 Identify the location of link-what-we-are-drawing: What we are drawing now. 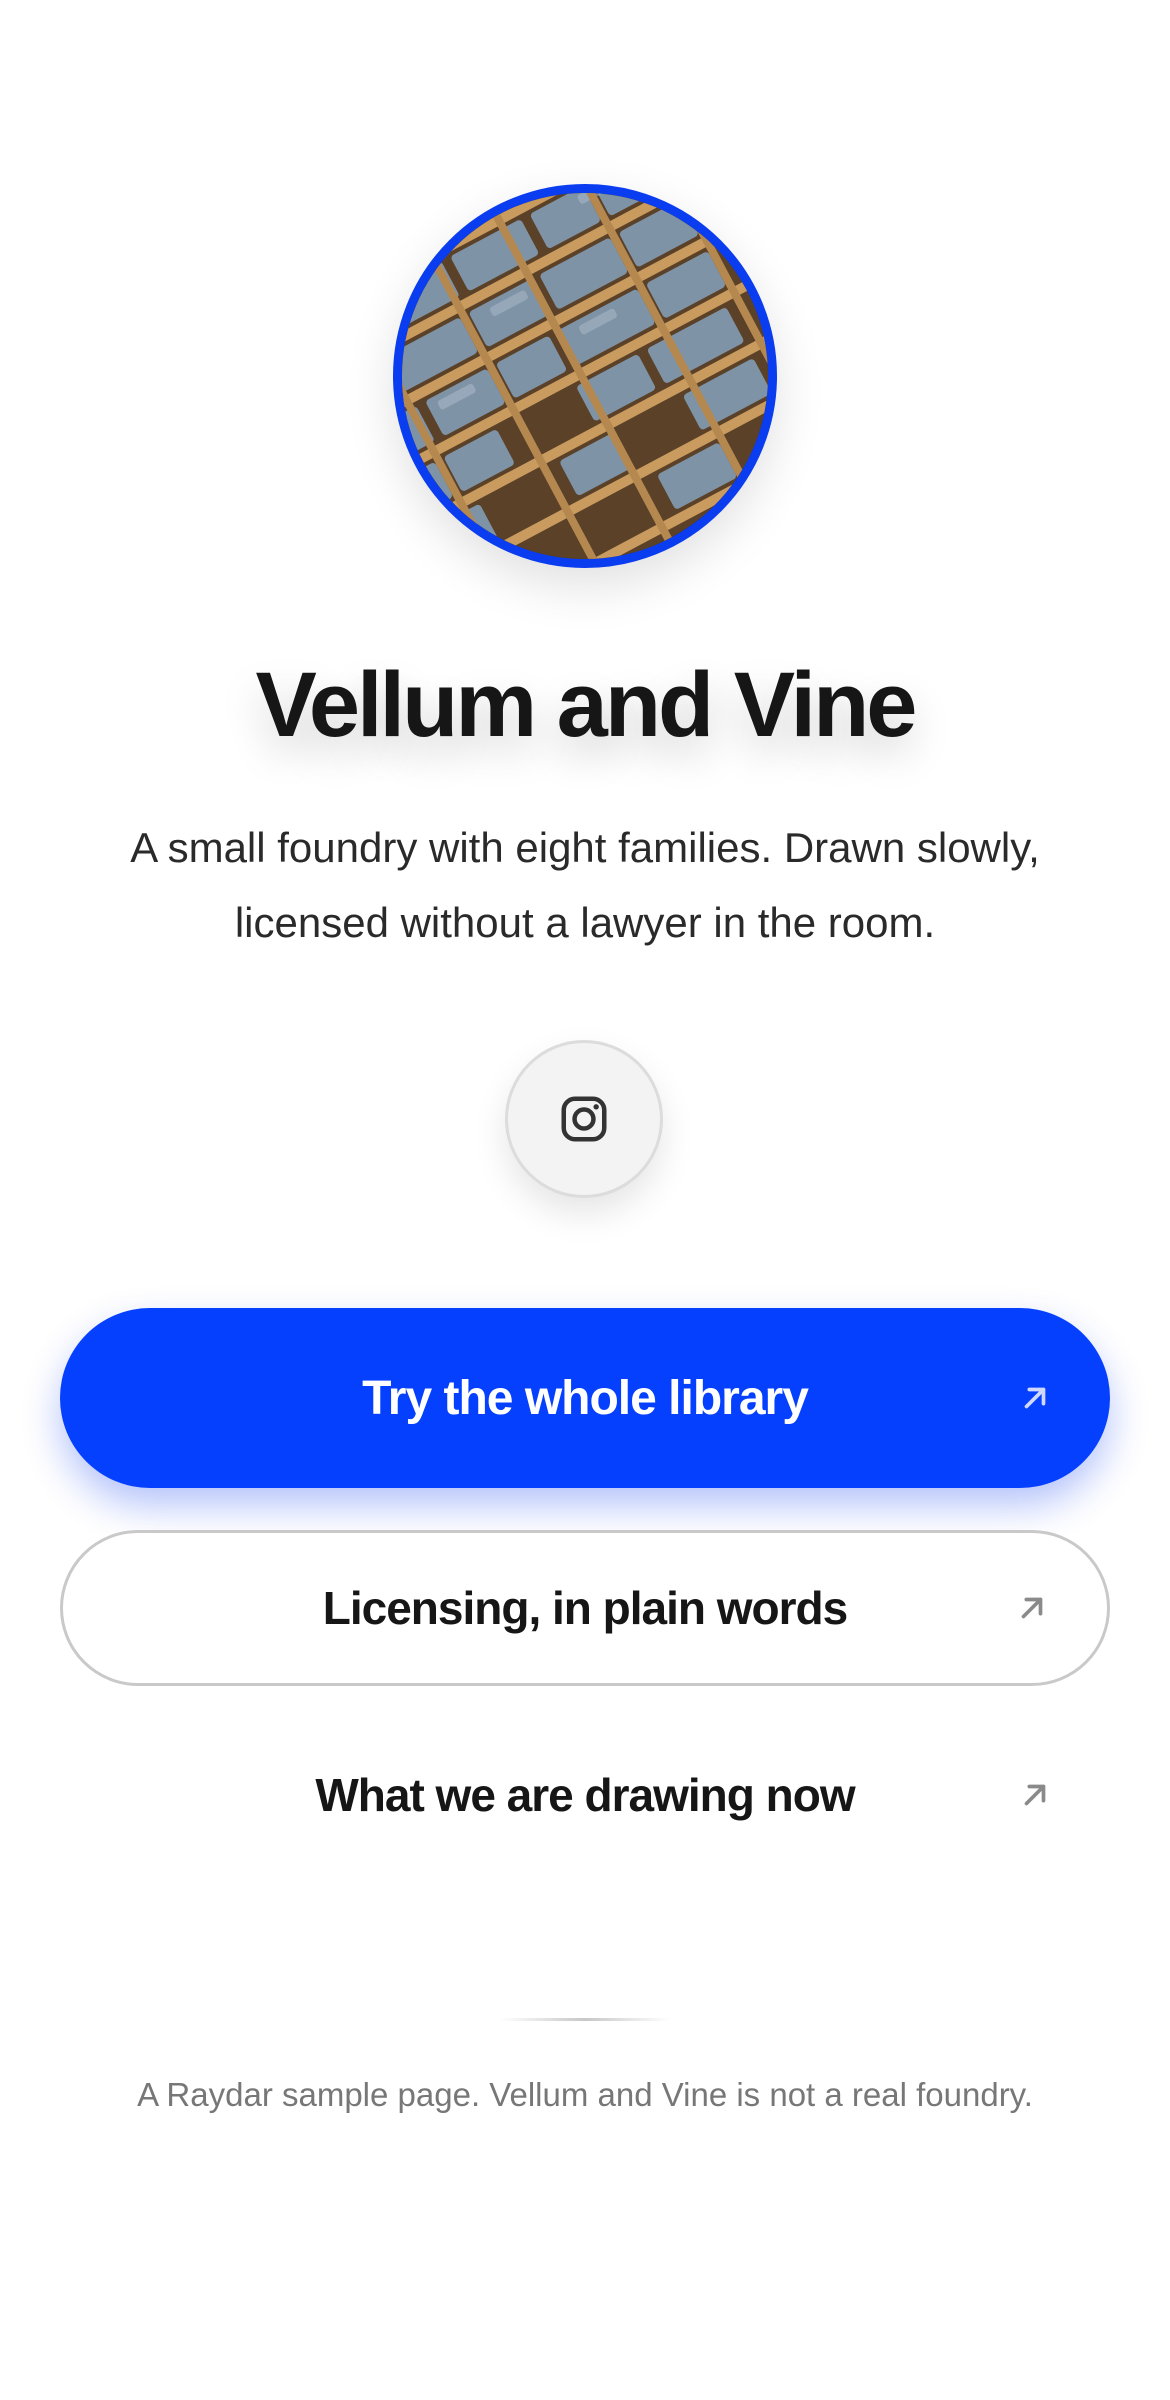
(585, 1795).